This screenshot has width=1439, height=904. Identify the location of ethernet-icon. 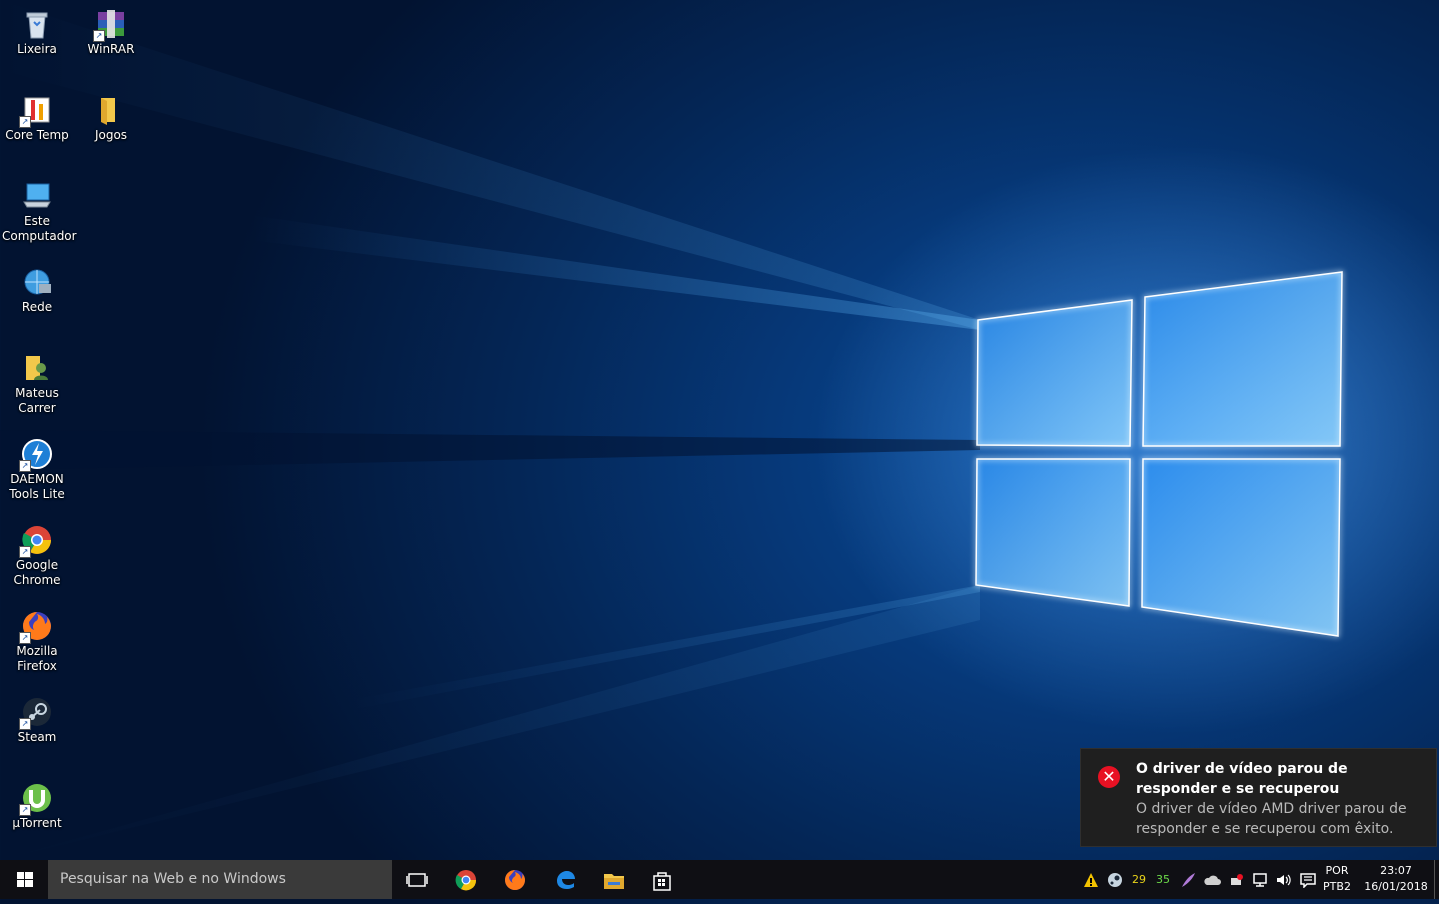
(1260, 880).